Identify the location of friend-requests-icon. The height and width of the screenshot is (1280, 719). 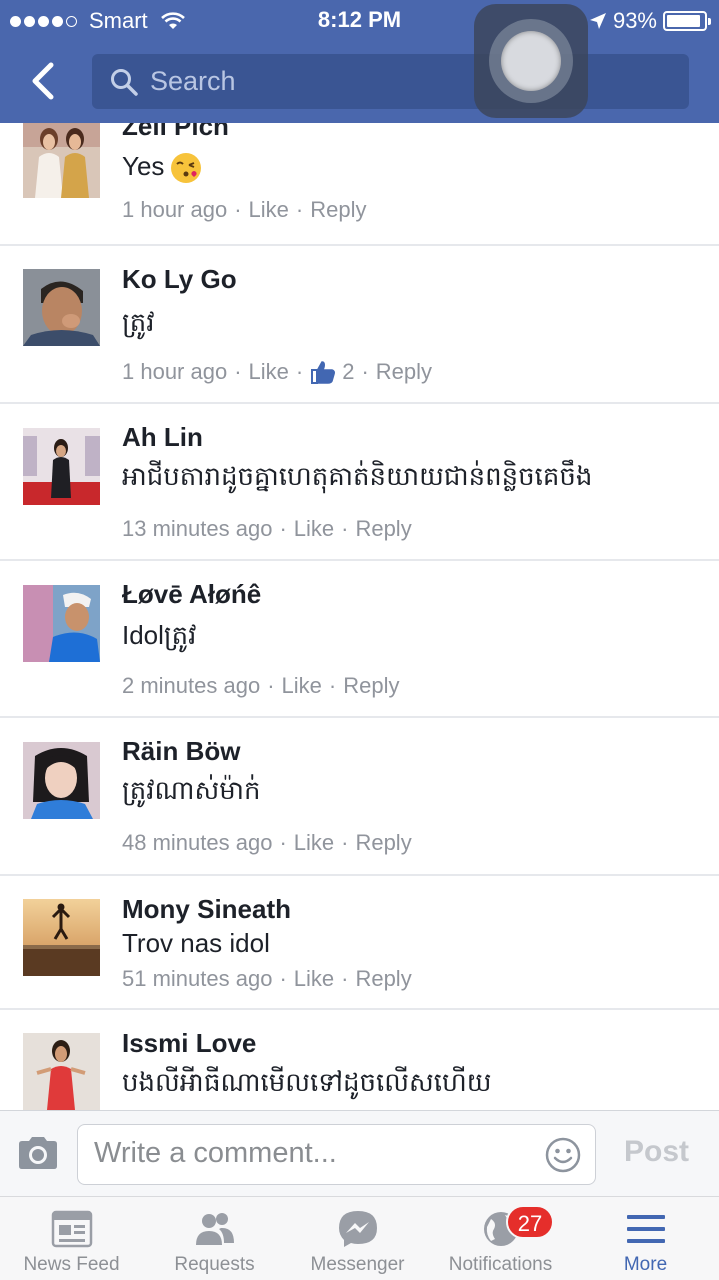
(214, 1229).